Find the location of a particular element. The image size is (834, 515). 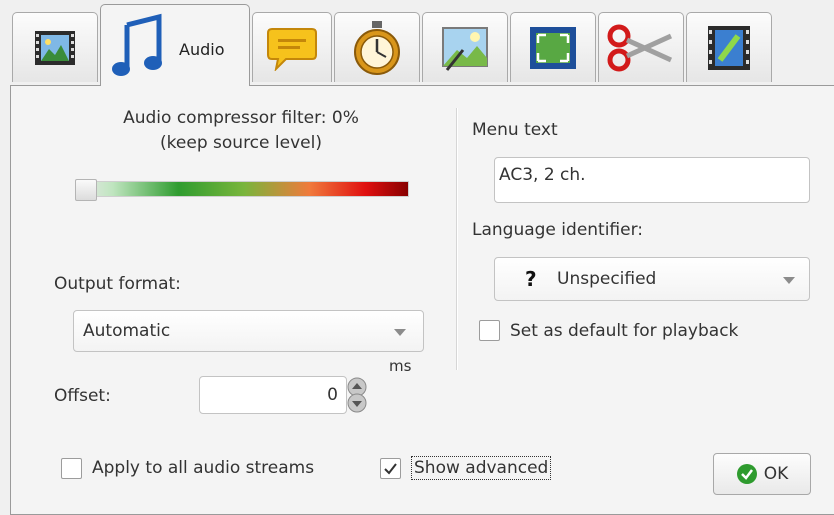

output-format-label: Output format: is located at coordinates (117, 284).